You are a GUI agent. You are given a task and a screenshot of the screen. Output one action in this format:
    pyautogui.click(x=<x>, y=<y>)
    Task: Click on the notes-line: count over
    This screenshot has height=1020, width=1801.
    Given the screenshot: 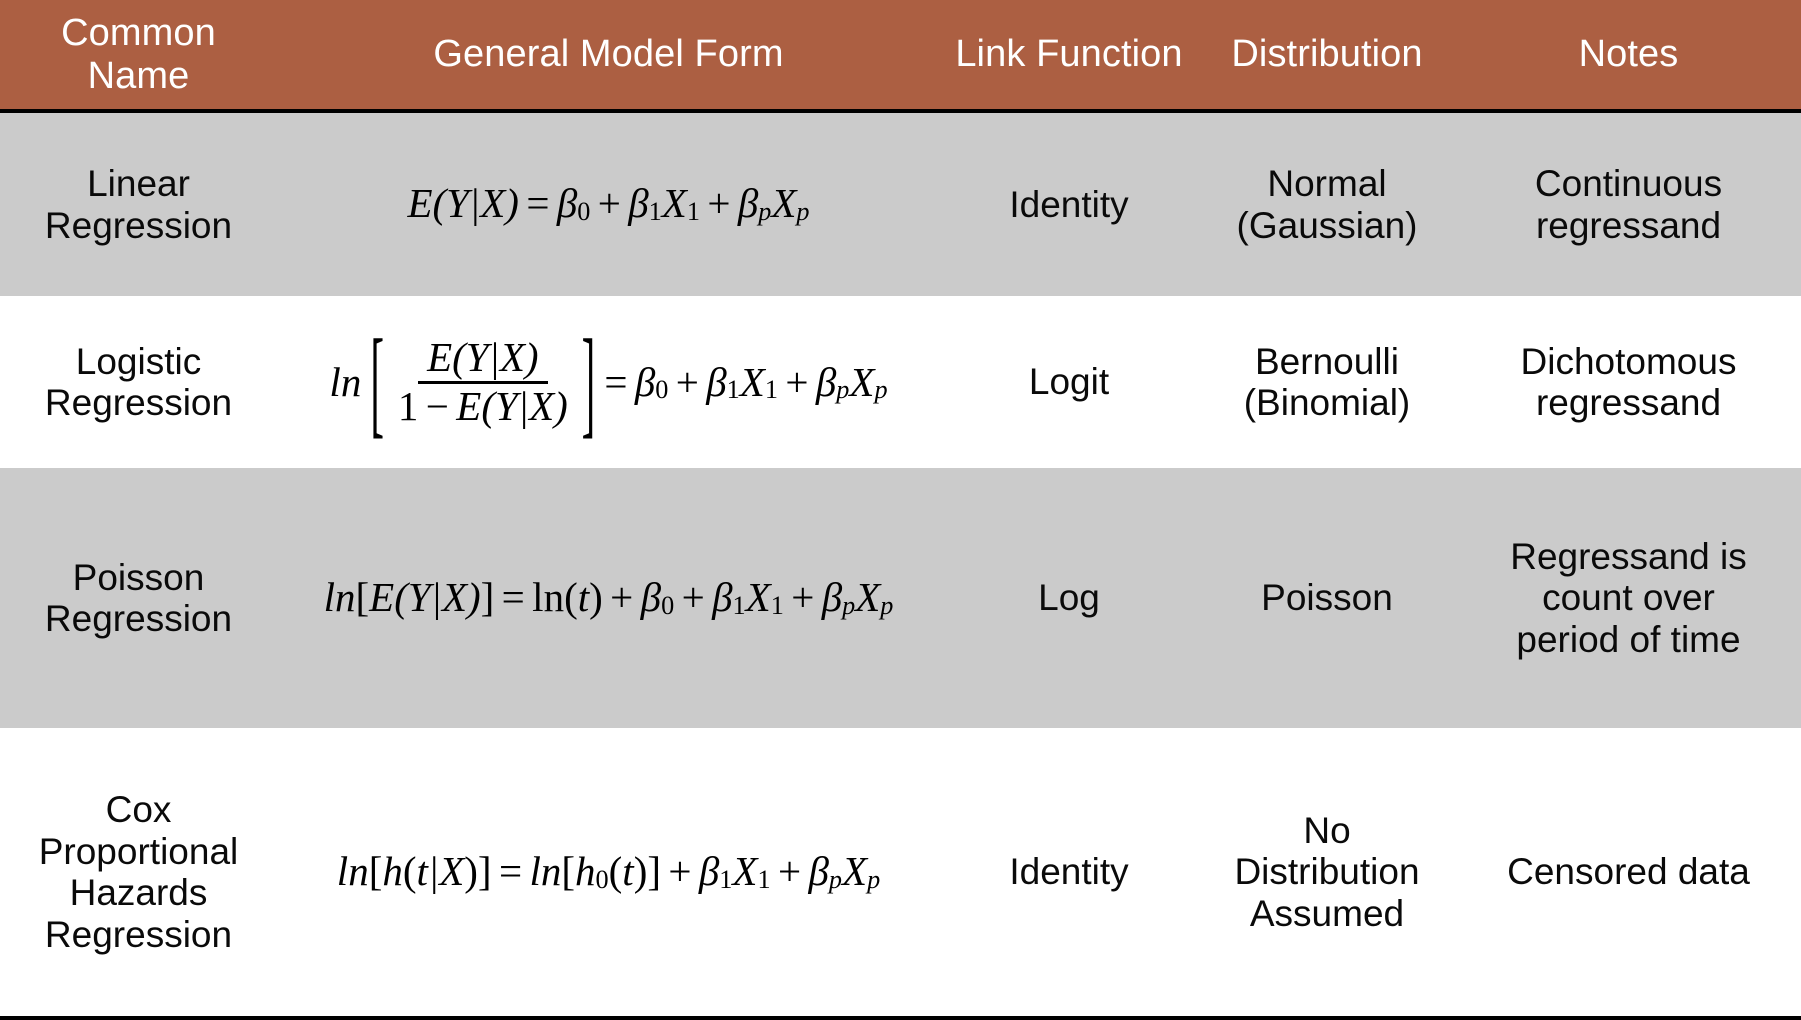 What is the action you would take?
    pyautogui.click(x=1628, y=598)
    